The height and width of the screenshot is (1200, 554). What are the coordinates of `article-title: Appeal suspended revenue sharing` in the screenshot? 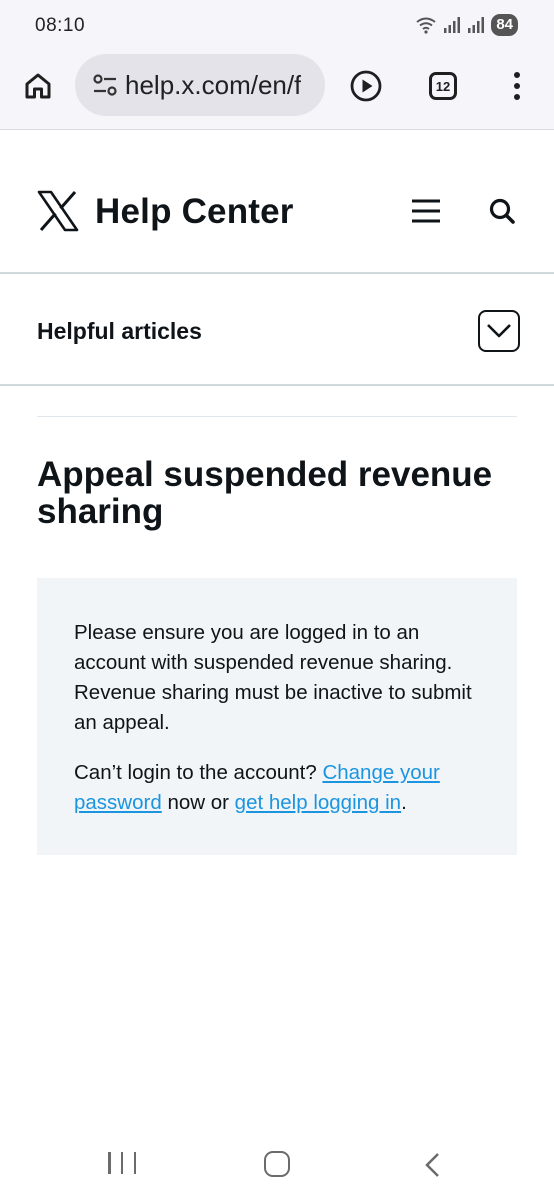 It's located at (265, 493).